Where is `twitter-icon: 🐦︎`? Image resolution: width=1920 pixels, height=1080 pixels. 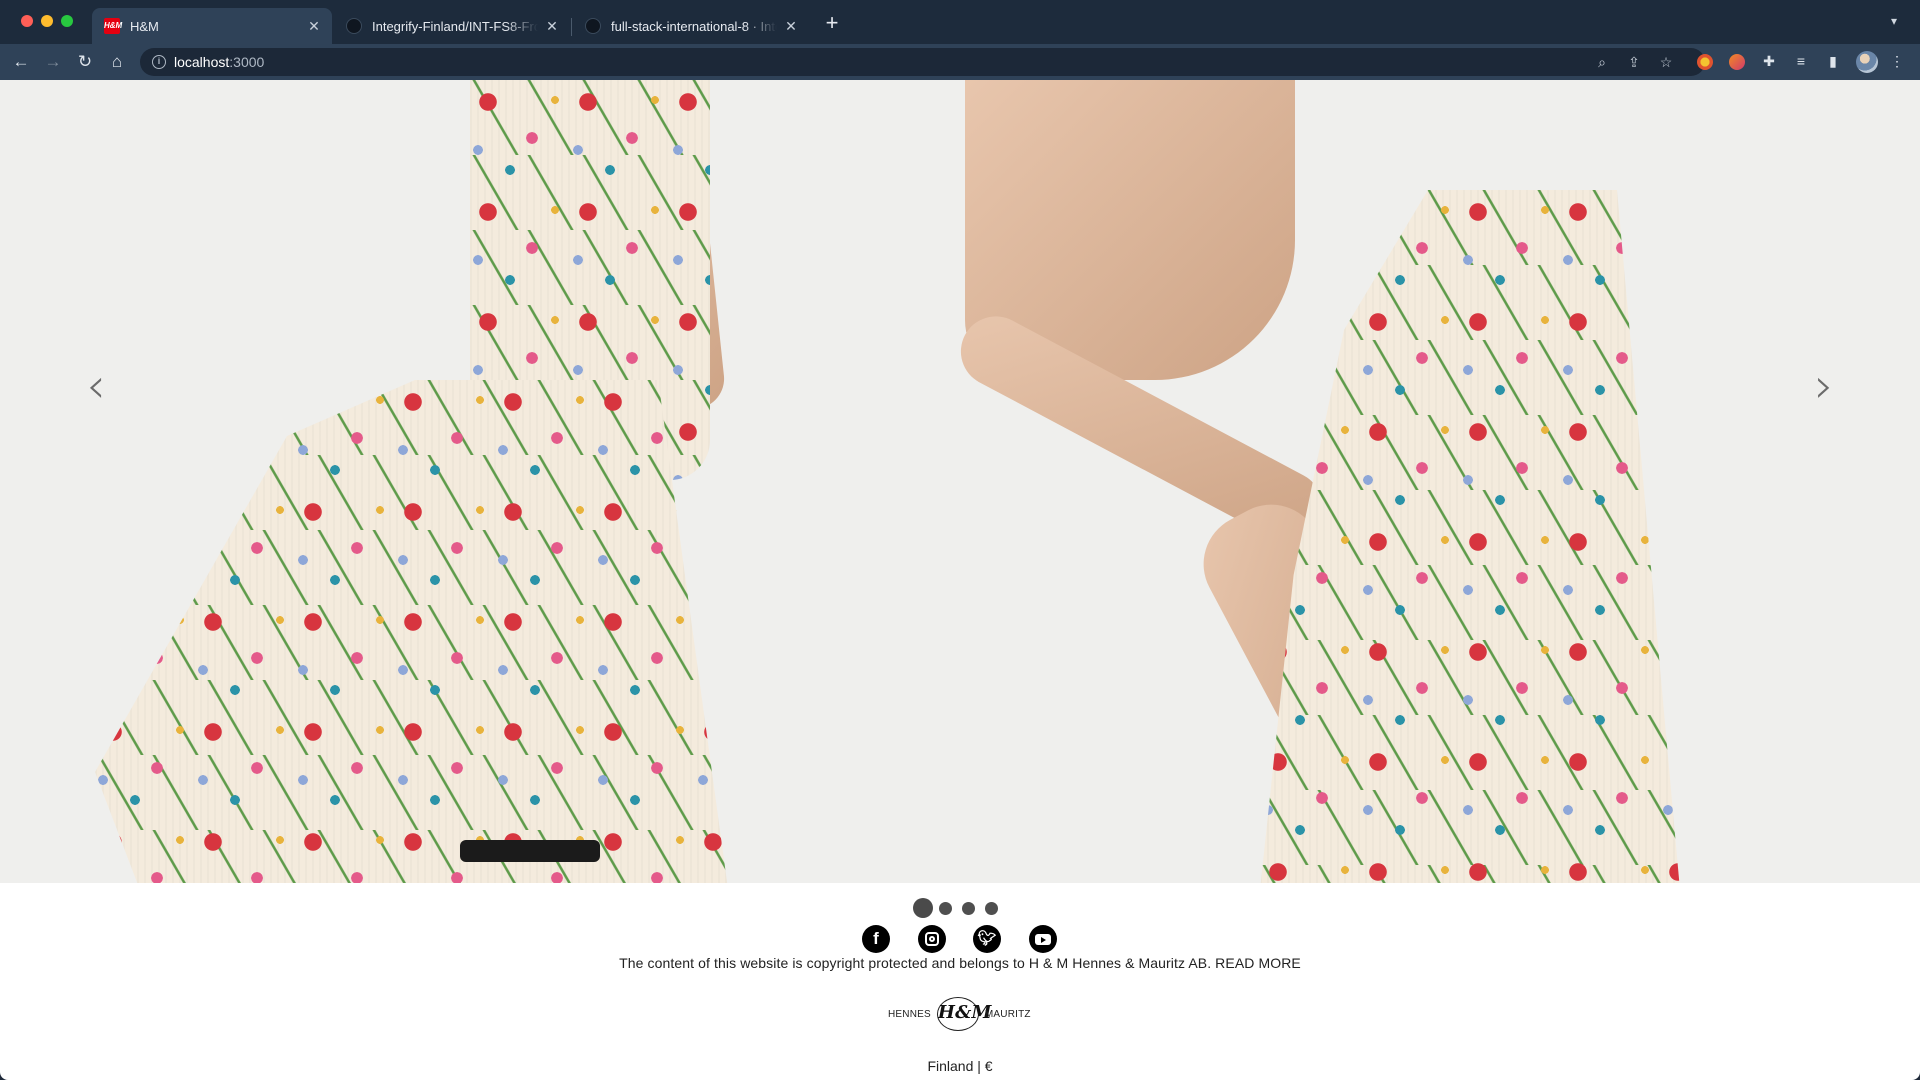 twitter-icon: 🐦︎ is located at coordinates (987, 939).